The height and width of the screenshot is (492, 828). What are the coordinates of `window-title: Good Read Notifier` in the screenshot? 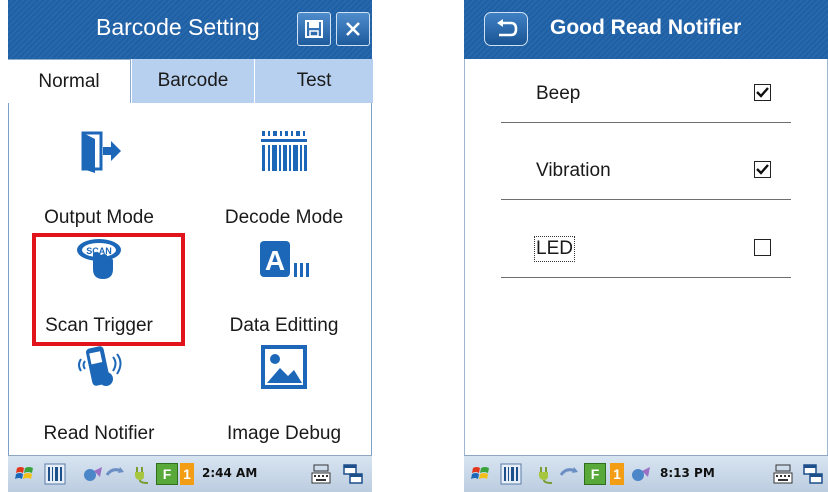 It's located at (646, 27).